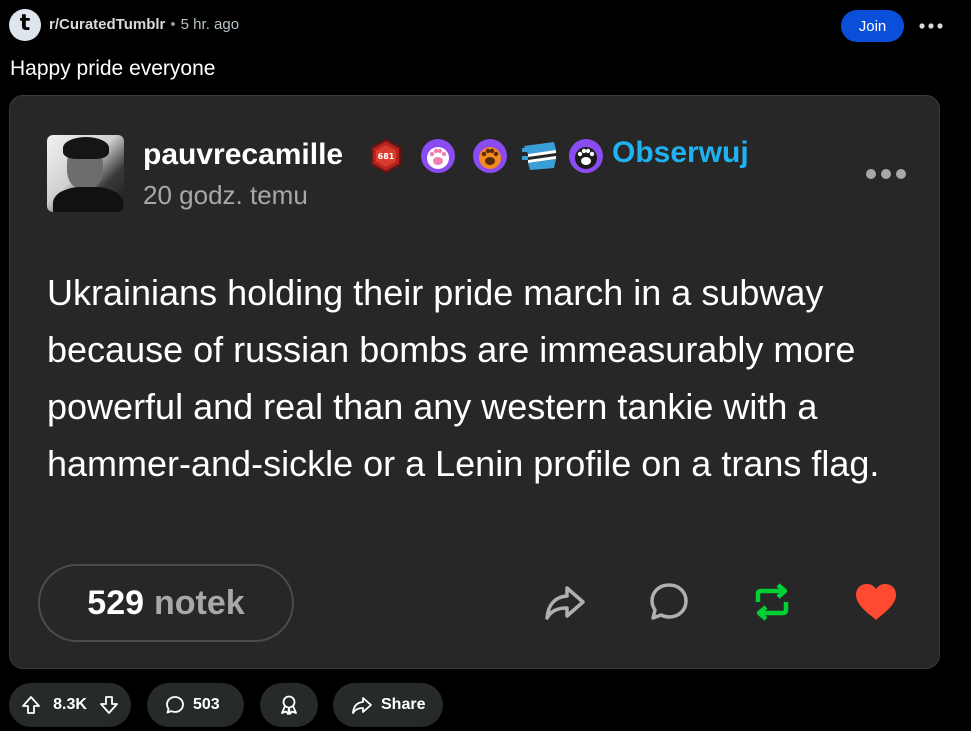 This screenshot has width=971, height=731. I want to click on author-name: pauvrecamille, so click(243, 155).